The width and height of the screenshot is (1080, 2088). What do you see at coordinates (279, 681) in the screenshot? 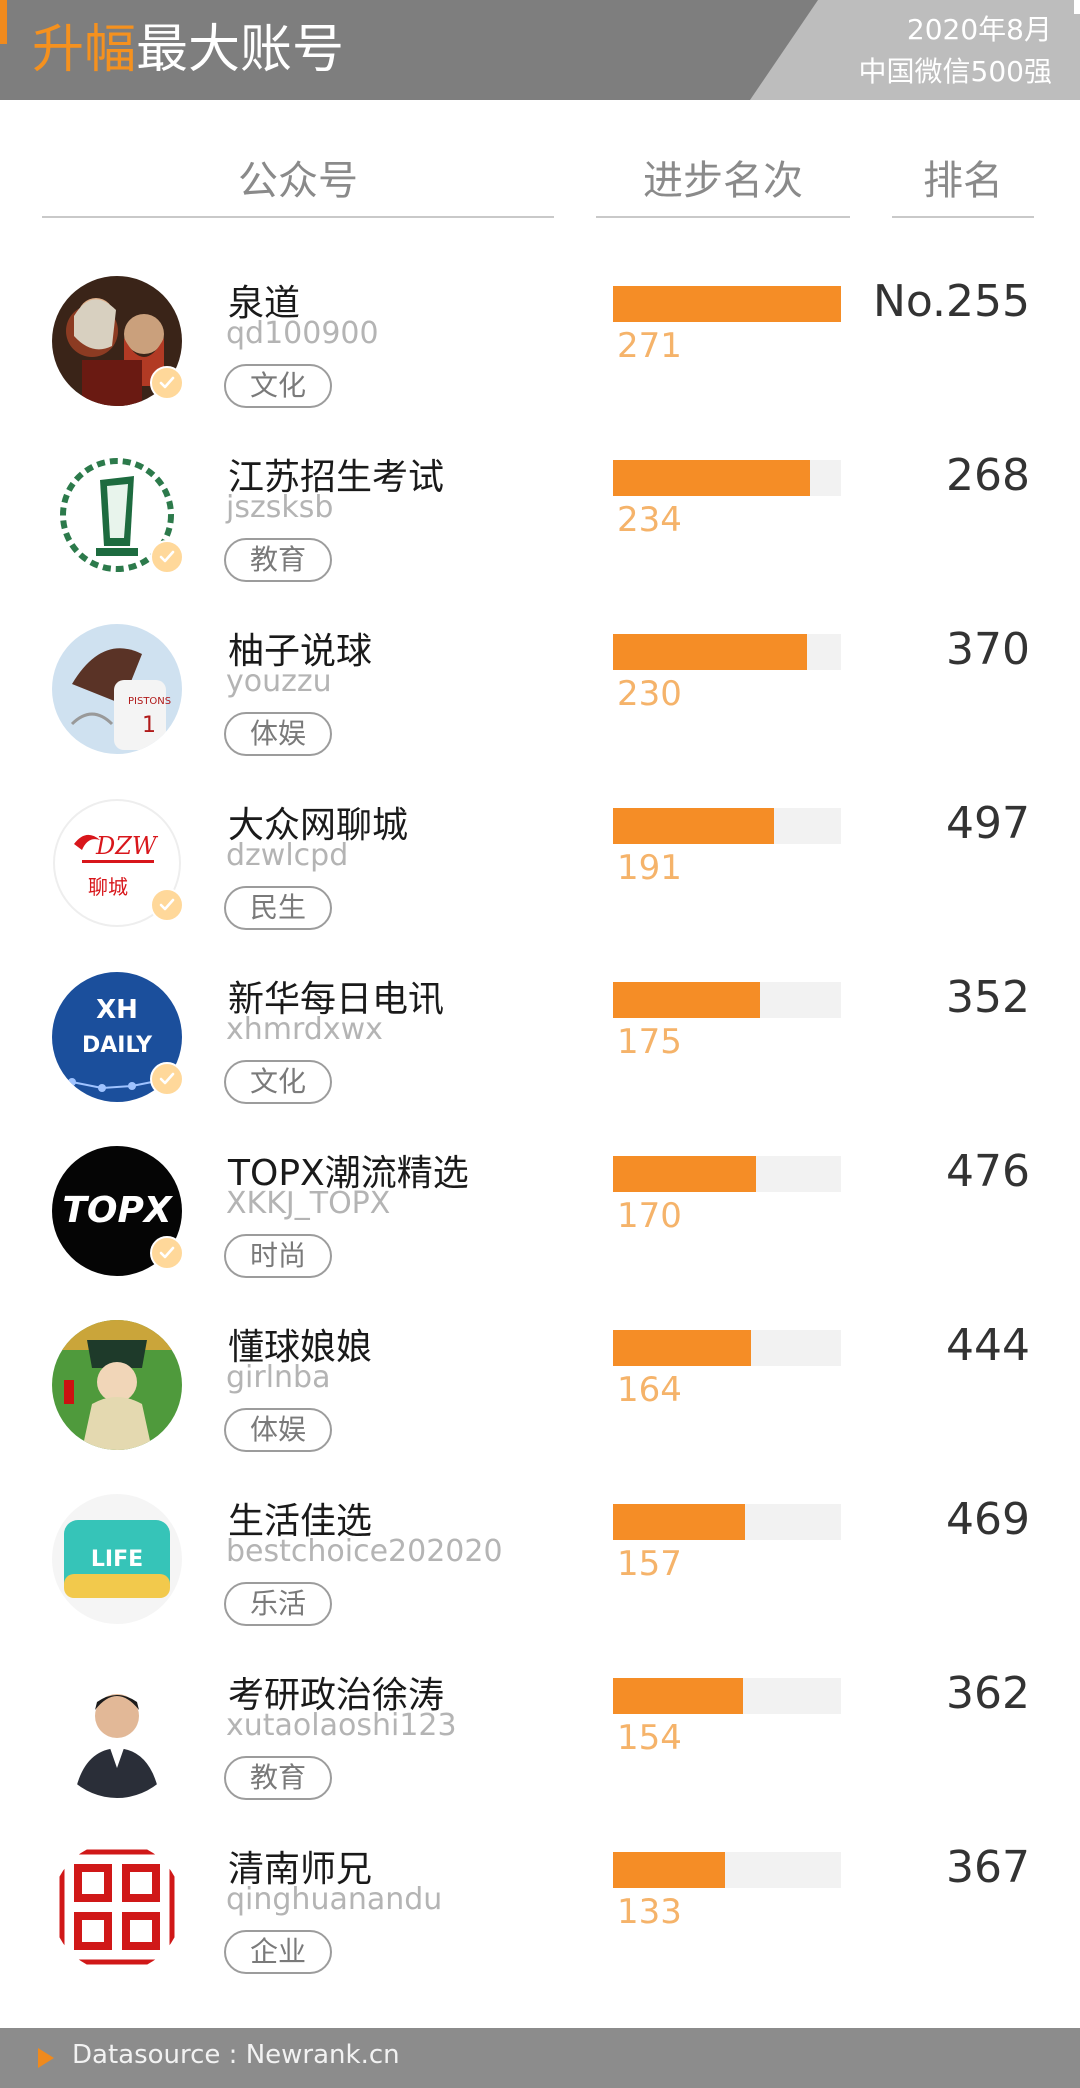
I see `account-handle: youzzu` at bounding box center [279, 681].